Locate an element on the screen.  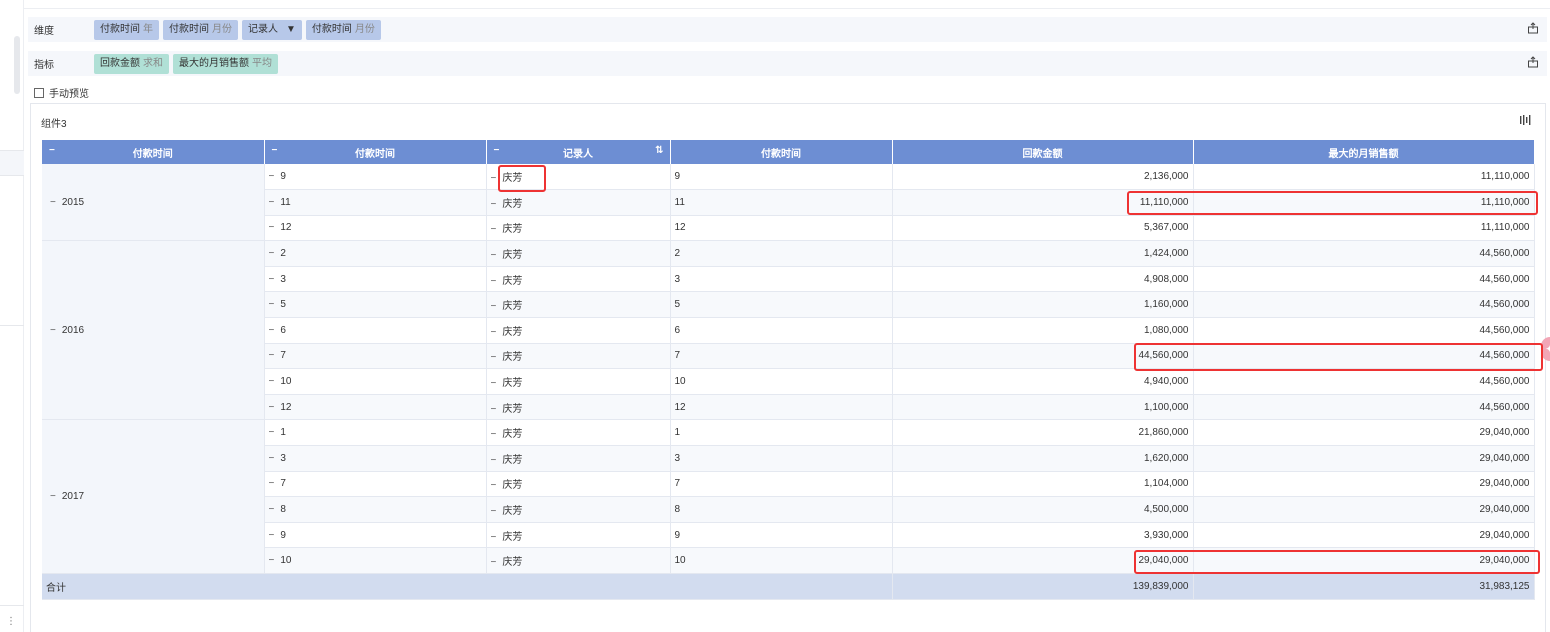
total-label: 合计 is located at coordinates (467, 586).